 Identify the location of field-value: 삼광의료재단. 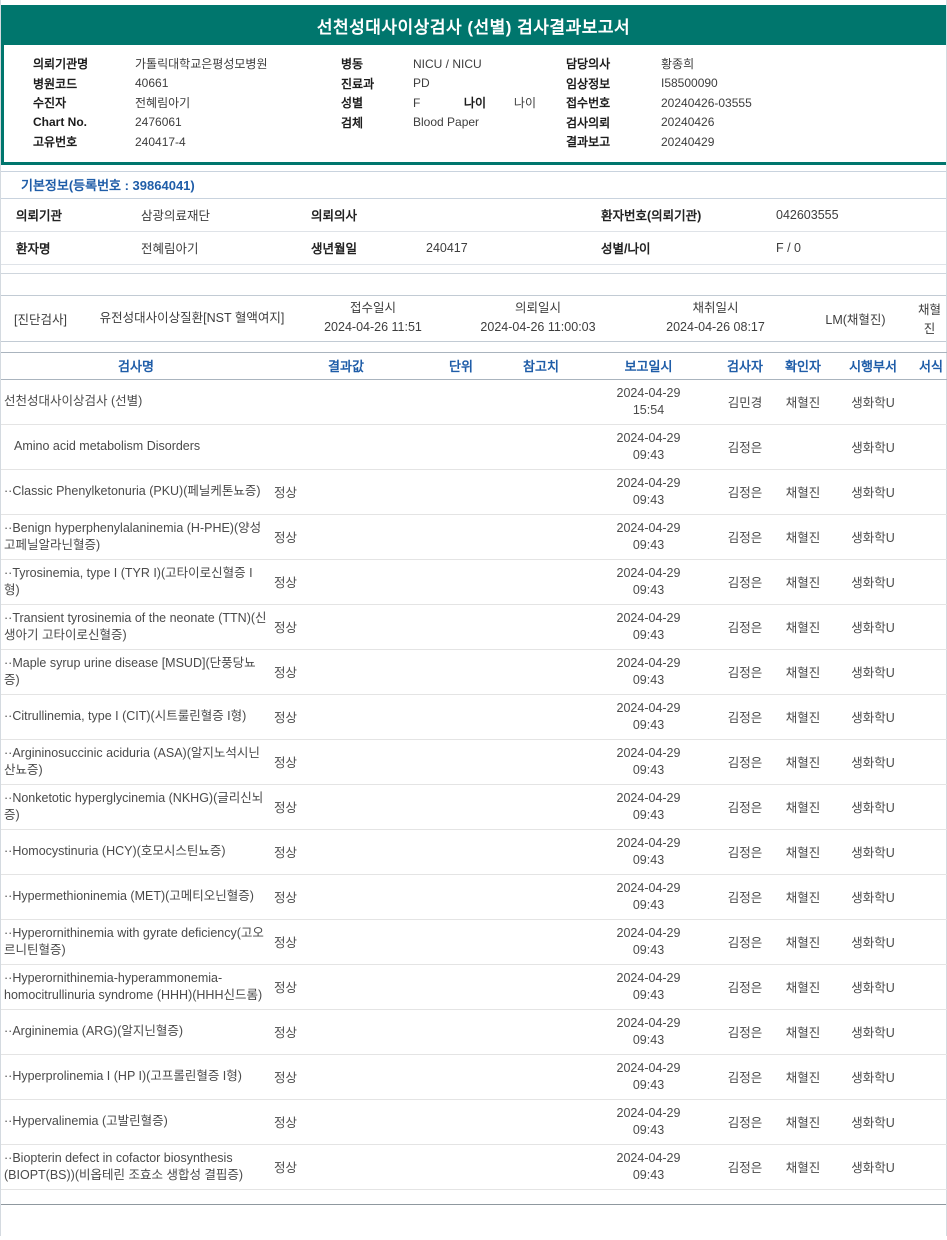
(176, 216).